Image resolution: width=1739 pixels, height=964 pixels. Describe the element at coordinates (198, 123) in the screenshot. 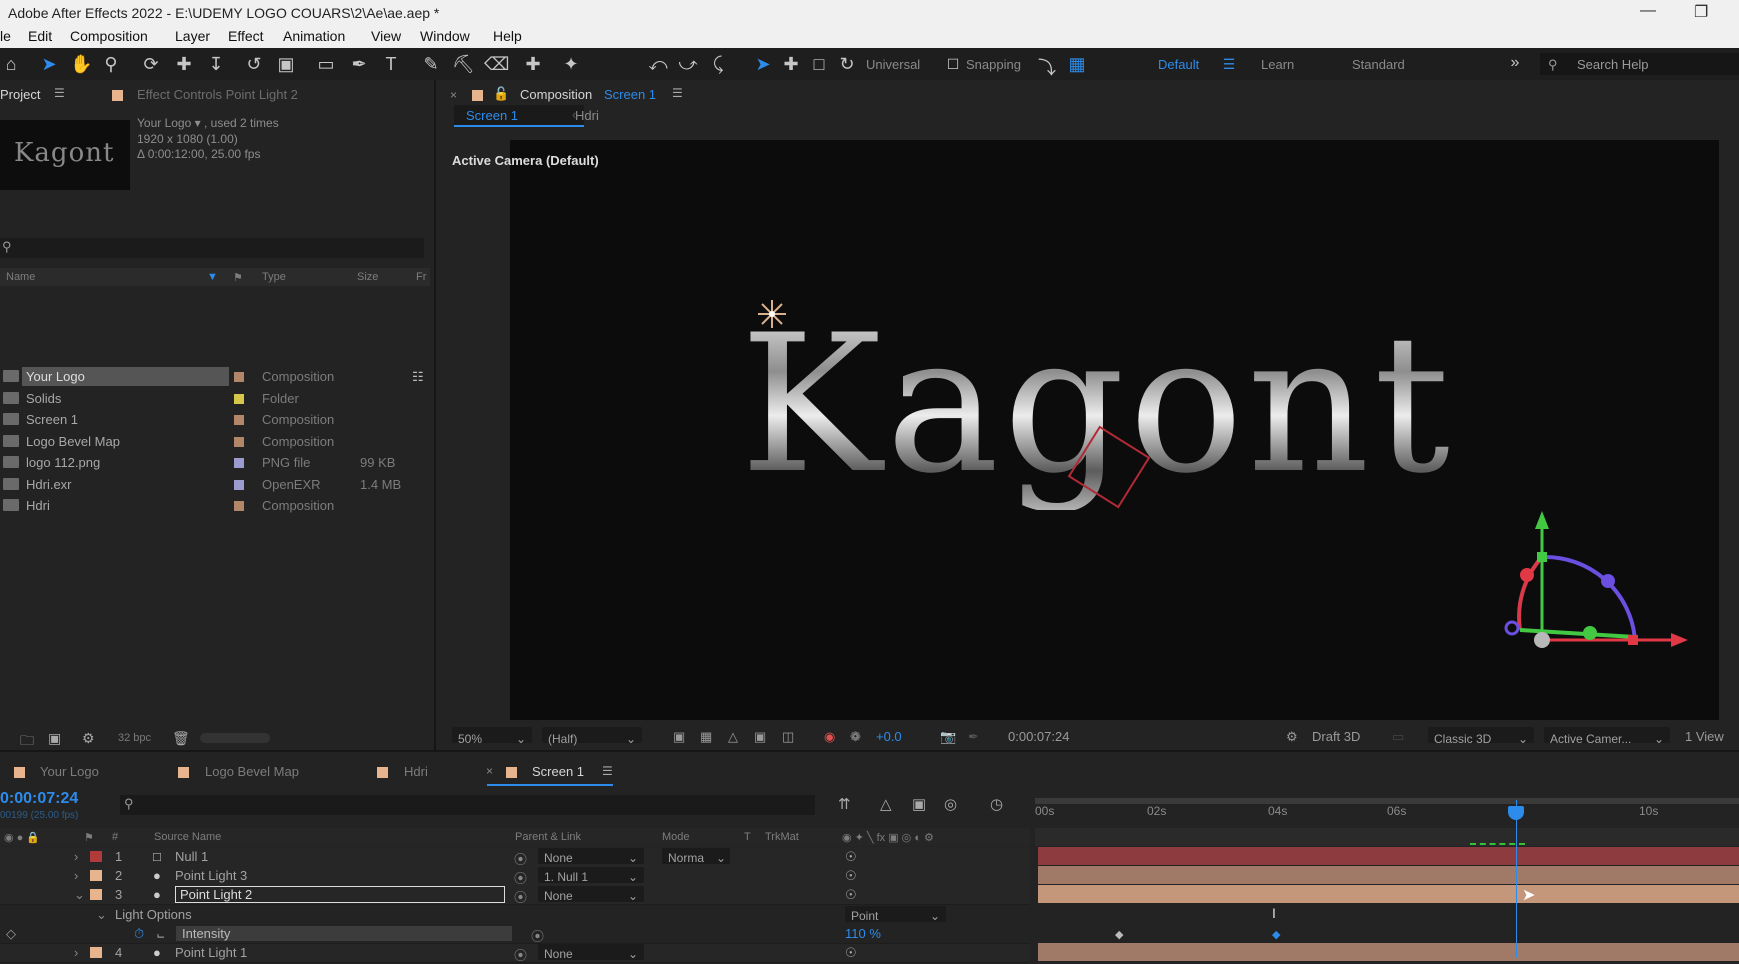

I see `chevron-down-icon: ▾` at that location.